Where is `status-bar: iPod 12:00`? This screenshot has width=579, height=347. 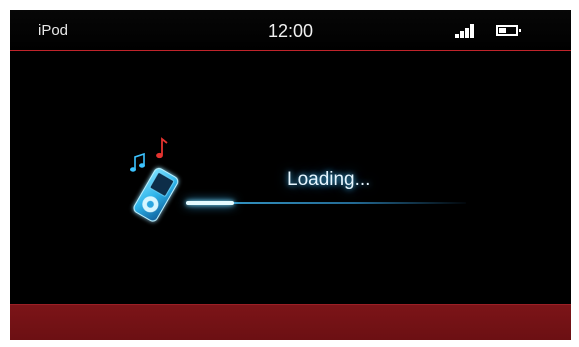
status-bar: iPod 12:00 is located at coordinates (290, 30).